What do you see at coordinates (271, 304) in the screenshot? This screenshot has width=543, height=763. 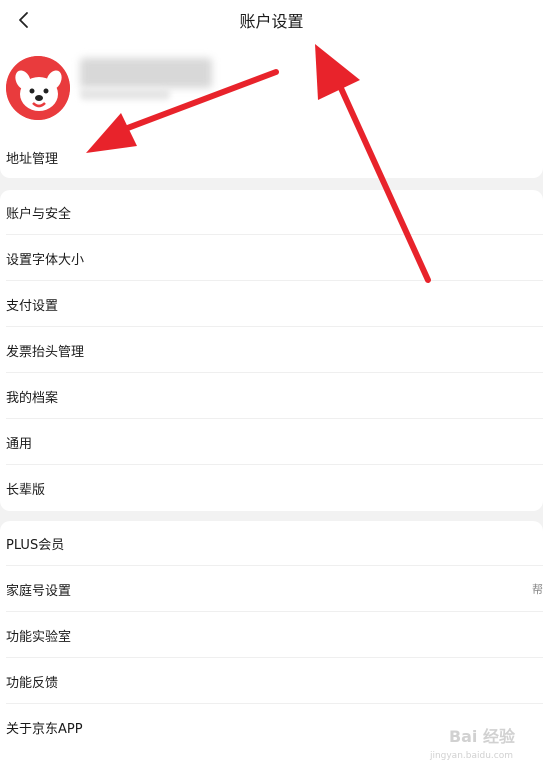 I see `list-item-payment-settings: 支付设置` at bounding box center [271, 304].